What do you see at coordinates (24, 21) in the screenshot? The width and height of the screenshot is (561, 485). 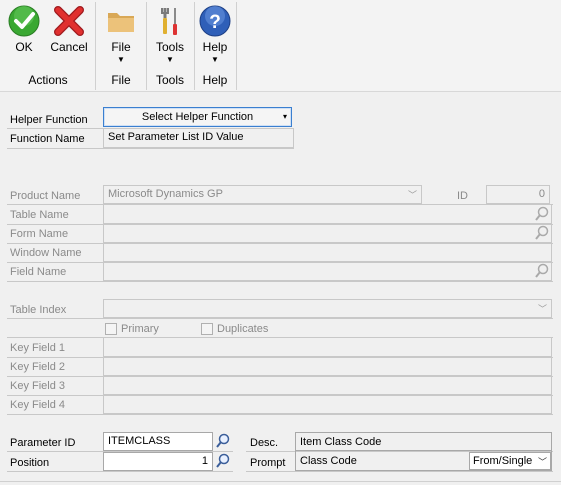 I see `checkmark-icon` at bounding box center [24, 21].